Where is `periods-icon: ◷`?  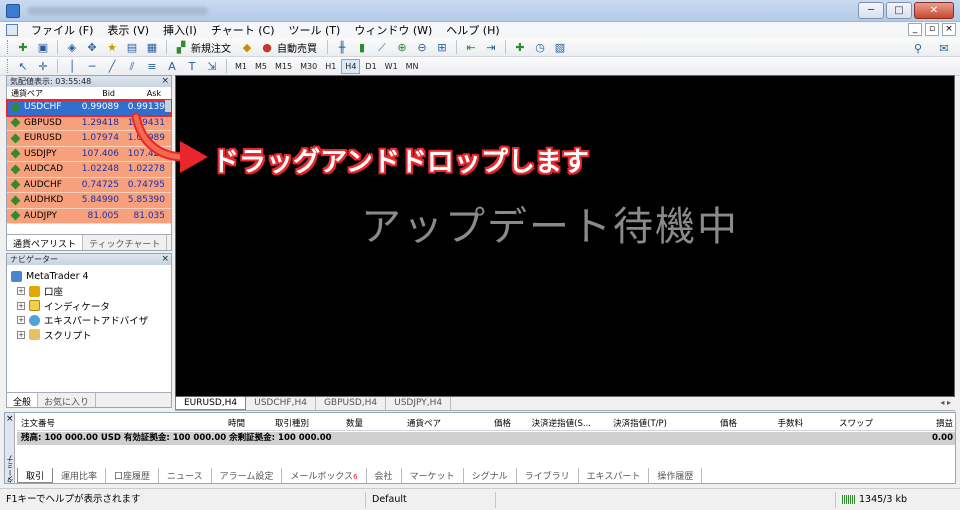
periods-icon: ◷ is located at coordinates (540, 47).